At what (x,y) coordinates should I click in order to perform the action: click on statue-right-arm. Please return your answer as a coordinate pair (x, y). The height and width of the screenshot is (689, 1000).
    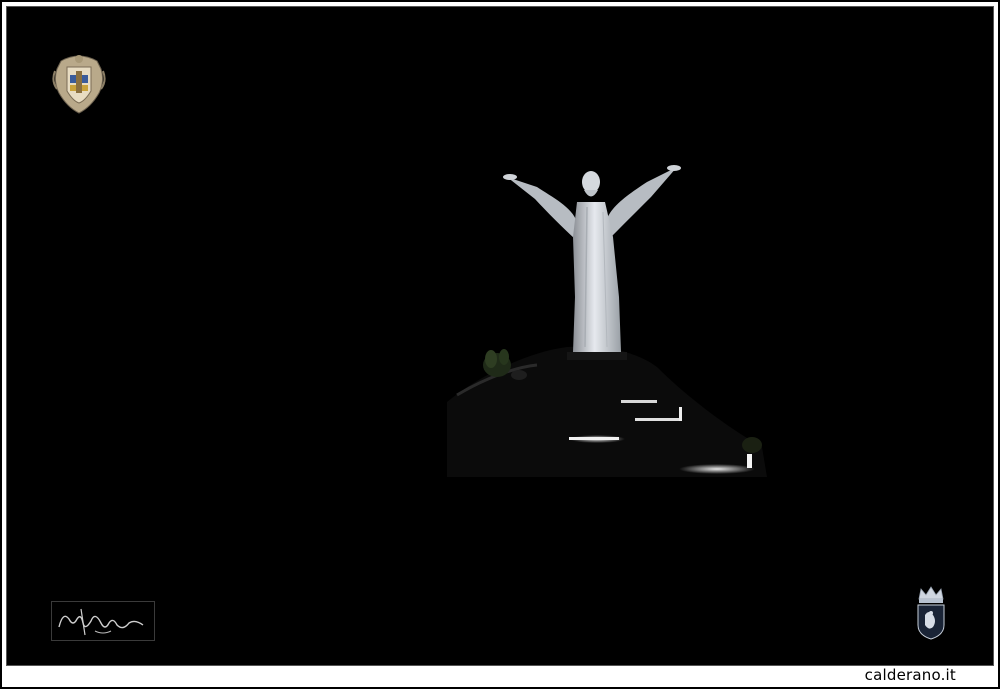
    Looking at the image, I should click on (642, 202).